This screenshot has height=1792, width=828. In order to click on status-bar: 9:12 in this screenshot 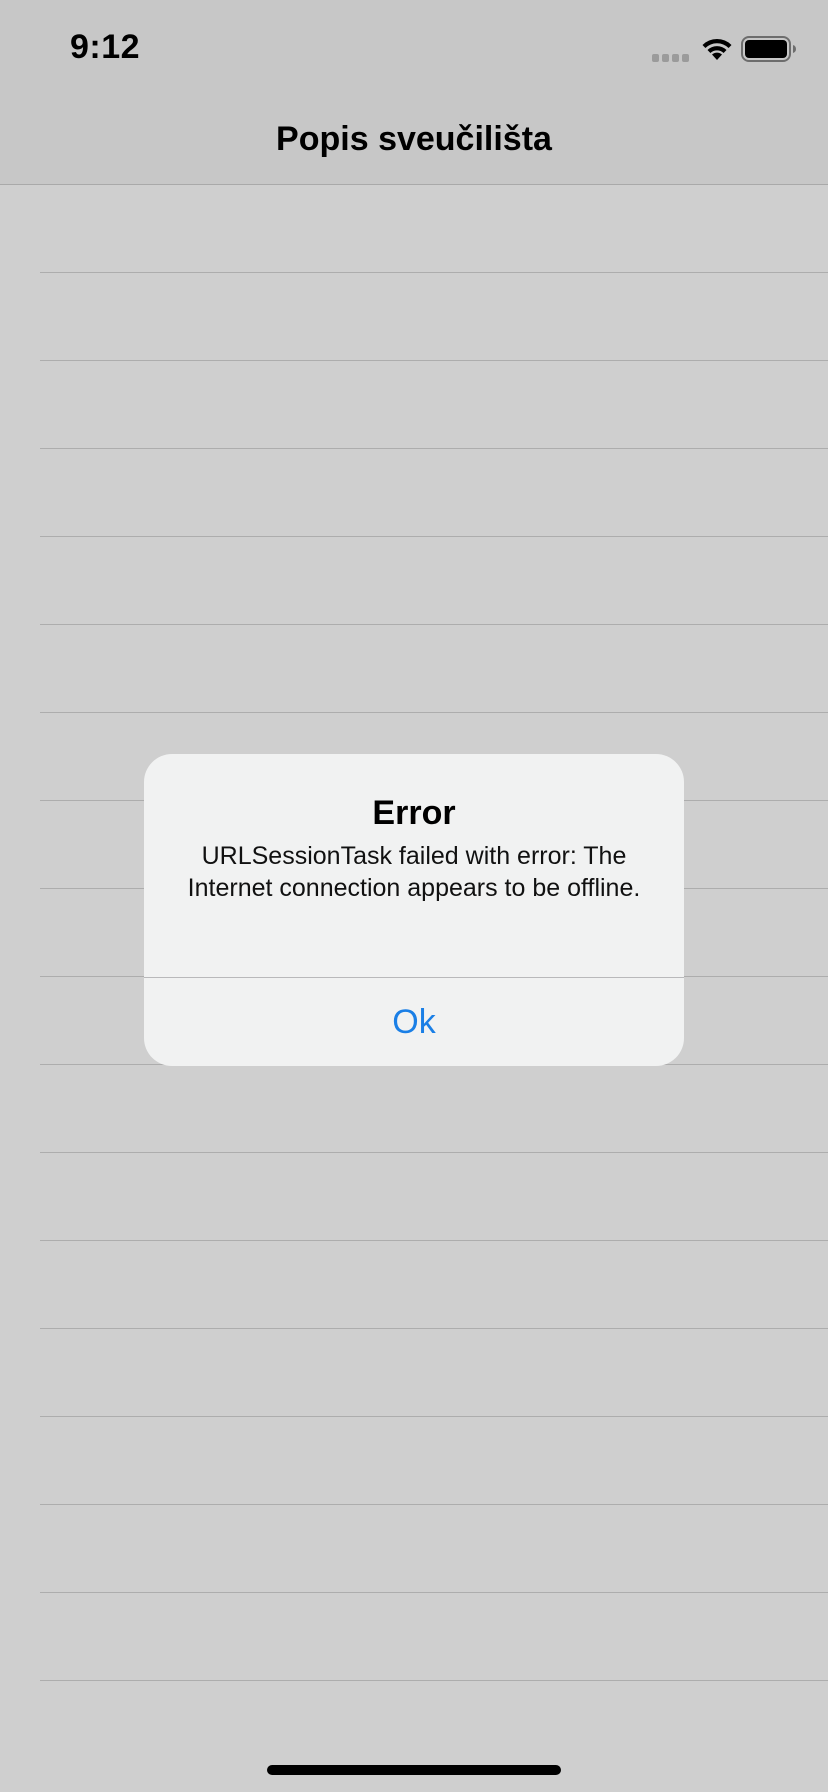, I will do `click(414, 48)`.